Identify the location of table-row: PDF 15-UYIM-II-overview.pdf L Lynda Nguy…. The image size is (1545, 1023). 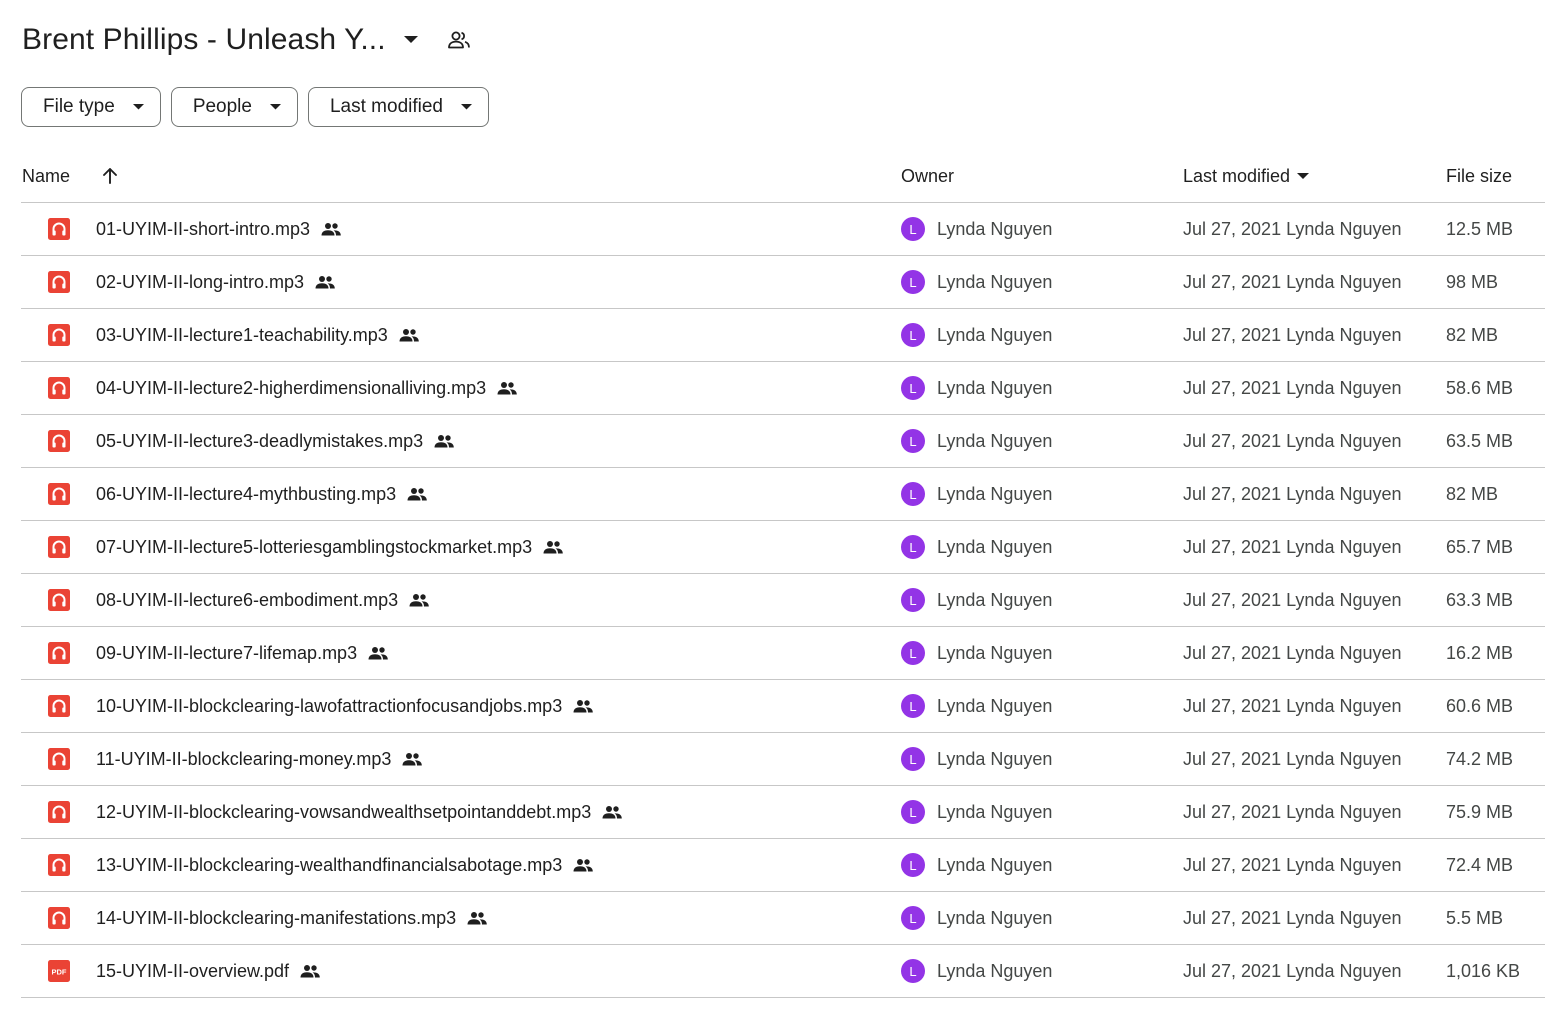
(783, 971).